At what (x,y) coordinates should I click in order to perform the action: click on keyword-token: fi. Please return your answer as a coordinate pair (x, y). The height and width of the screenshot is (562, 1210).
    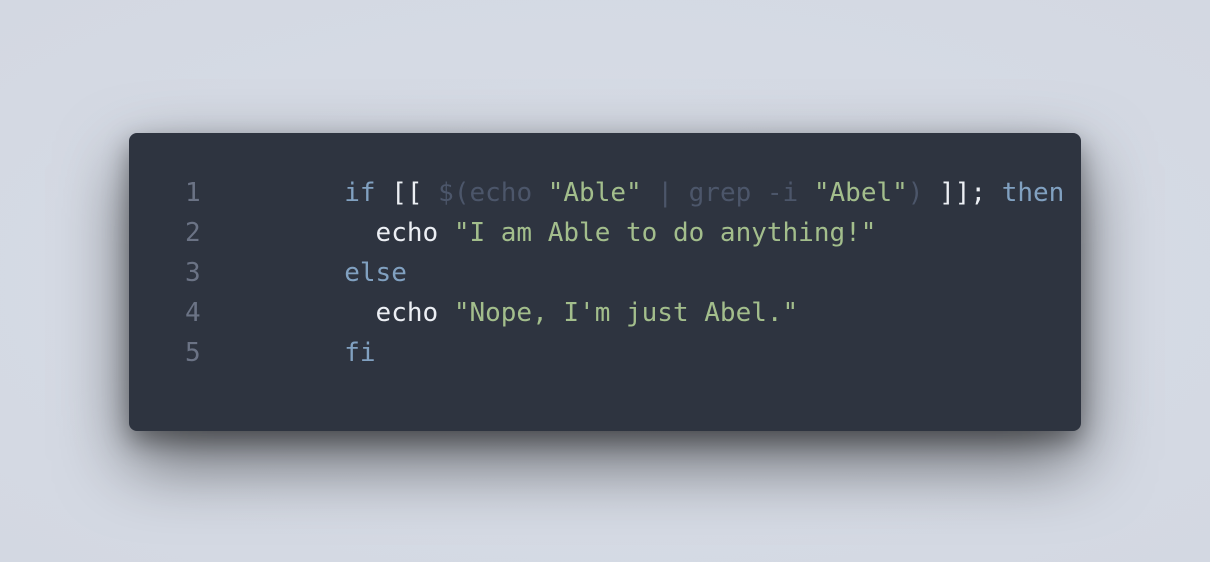
    Looking at the image, I should click on (360, 353).